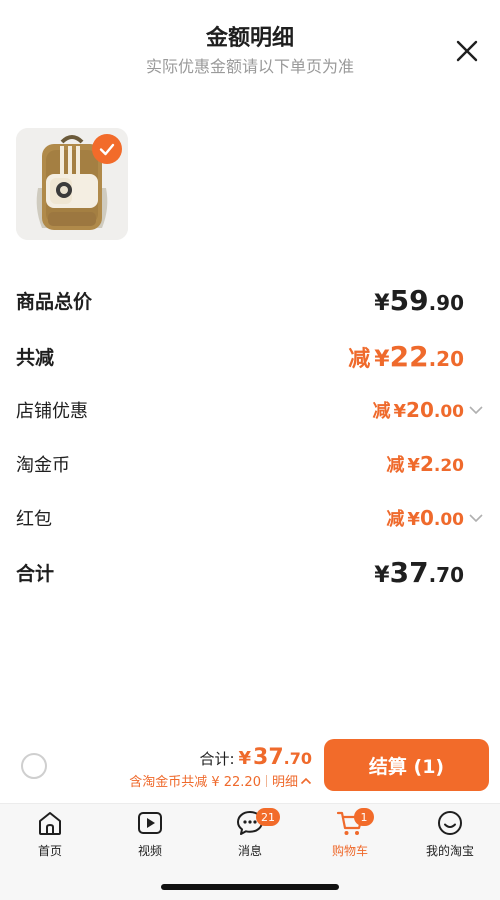 This screenshot has height=900, width=500. What do you see at coordinates (250, 887) in the screenshot?
I see `home-indicator` at bounding box center [250, 887].